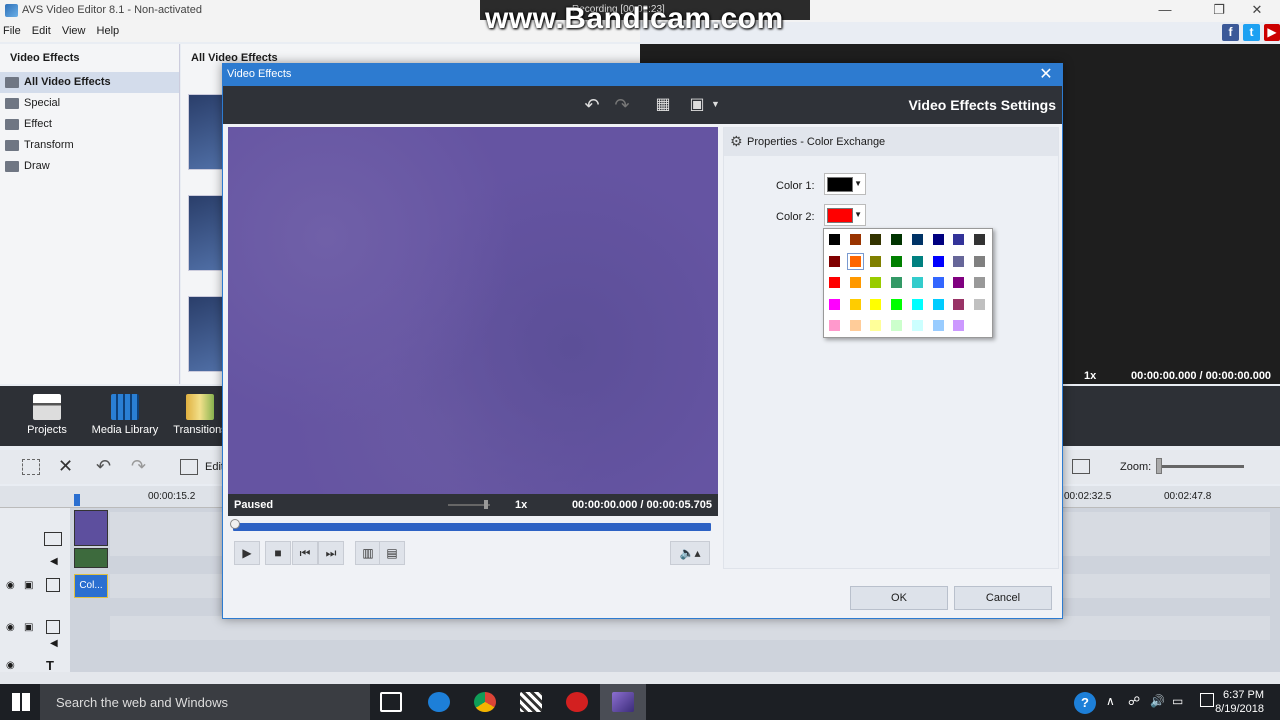 This screenshot has height=720, width=1280. Describe the element at coordinates (47, 416) in the screenshot. I see `projects-button: Projects` at that location.